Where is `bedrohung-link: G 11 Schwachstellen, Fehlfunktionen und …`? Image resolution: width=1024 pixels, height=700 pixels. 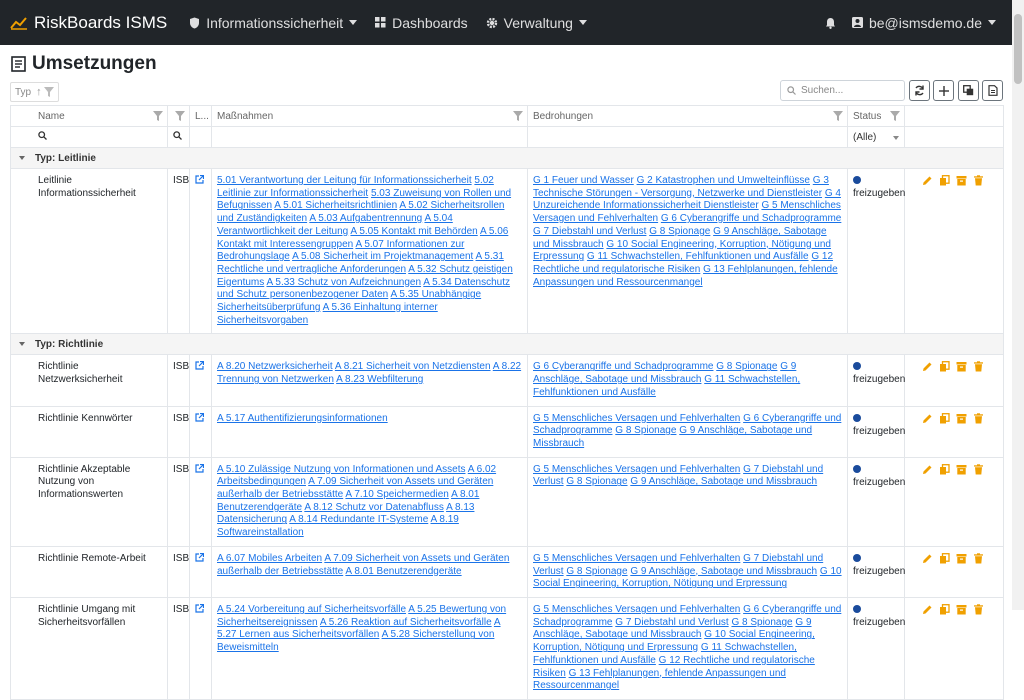
bedrohung-link: G 11 Schwachstellen, Fehlfunktionen und … is located at coordinates (698, 256).